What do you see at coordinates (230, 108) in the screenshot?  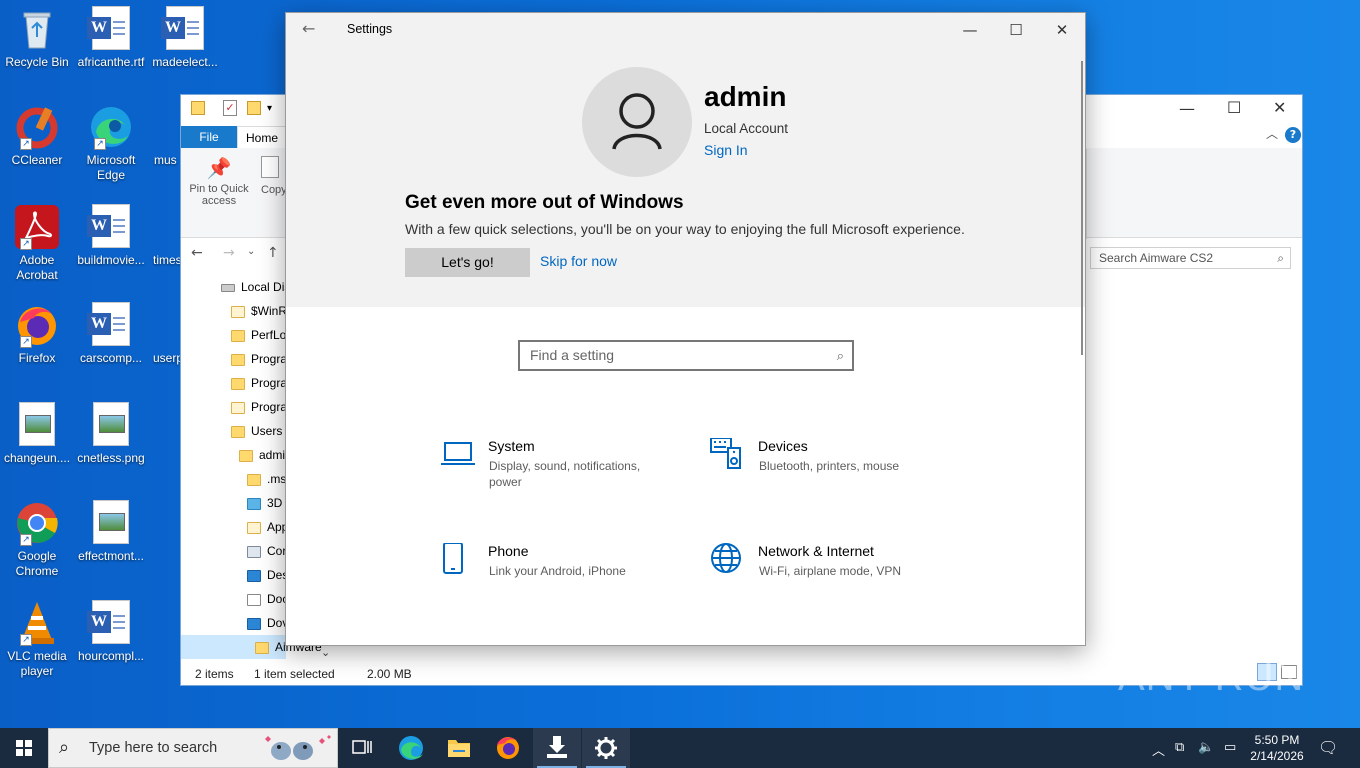 I see `properties-icon: ✓` at bounding box center [230, 108].